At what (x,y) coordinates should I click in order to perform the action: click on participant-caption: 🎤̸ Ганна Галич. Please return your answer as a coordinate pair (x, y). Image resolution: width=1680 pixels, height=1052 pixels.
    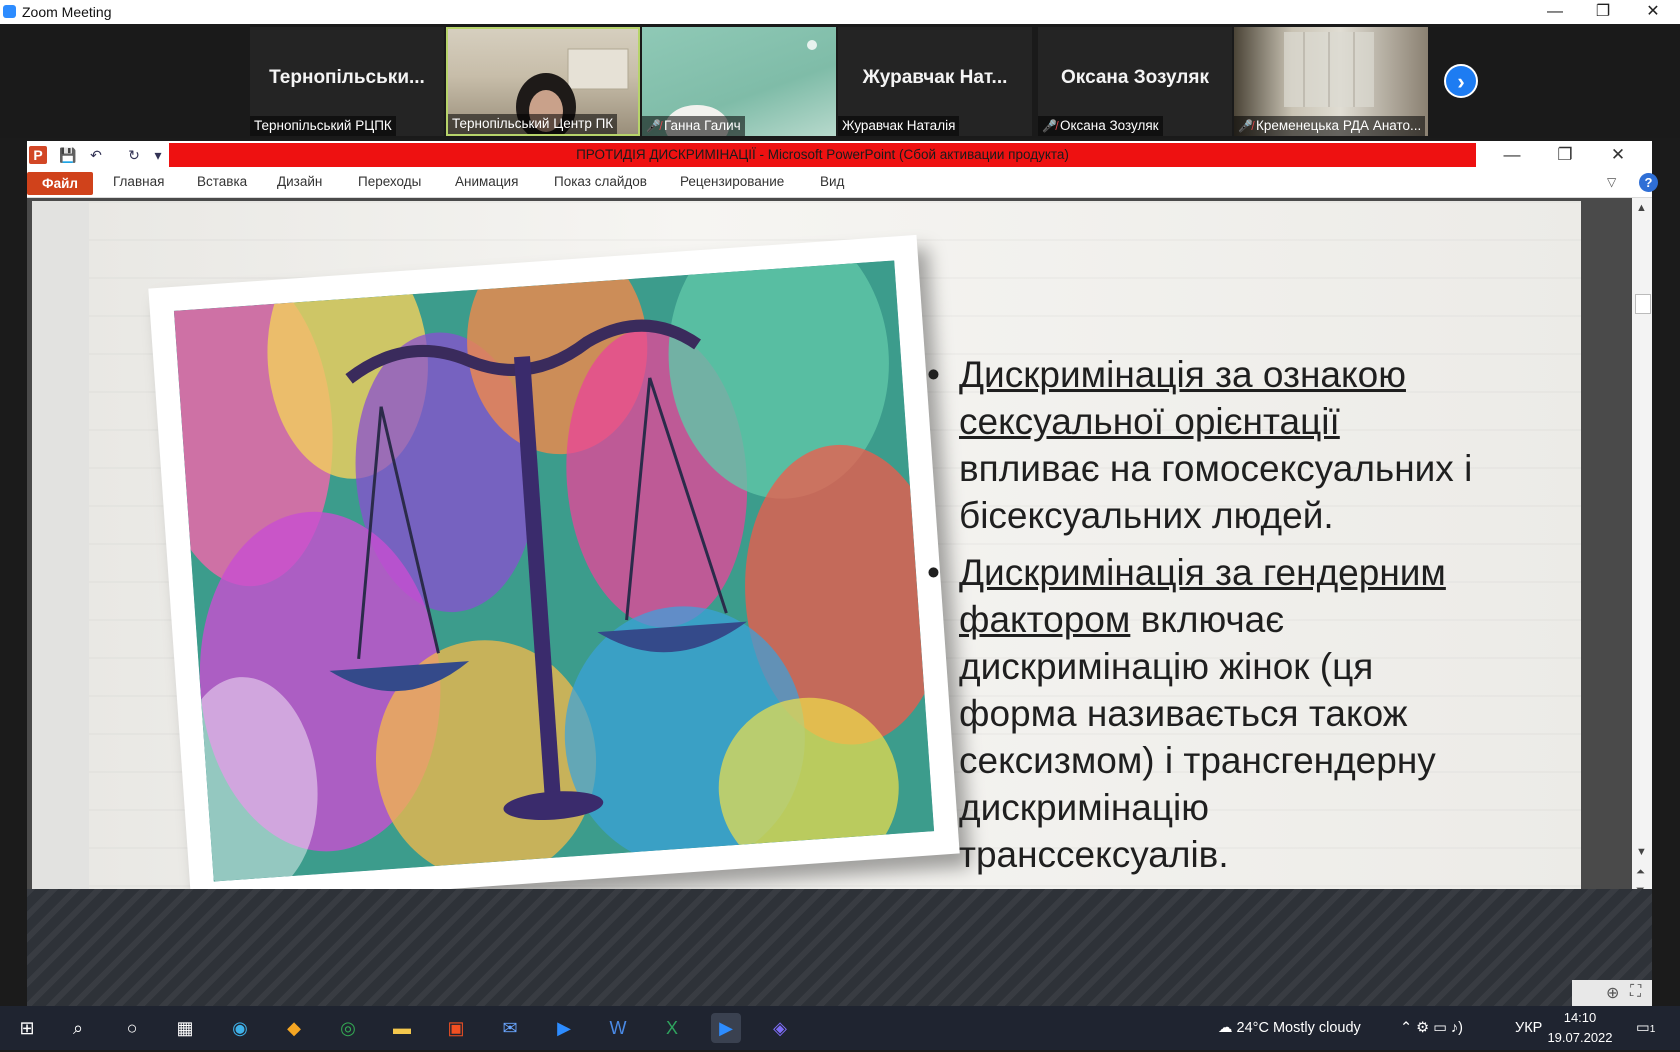
    Looking at the image, I should click on (693, 126).